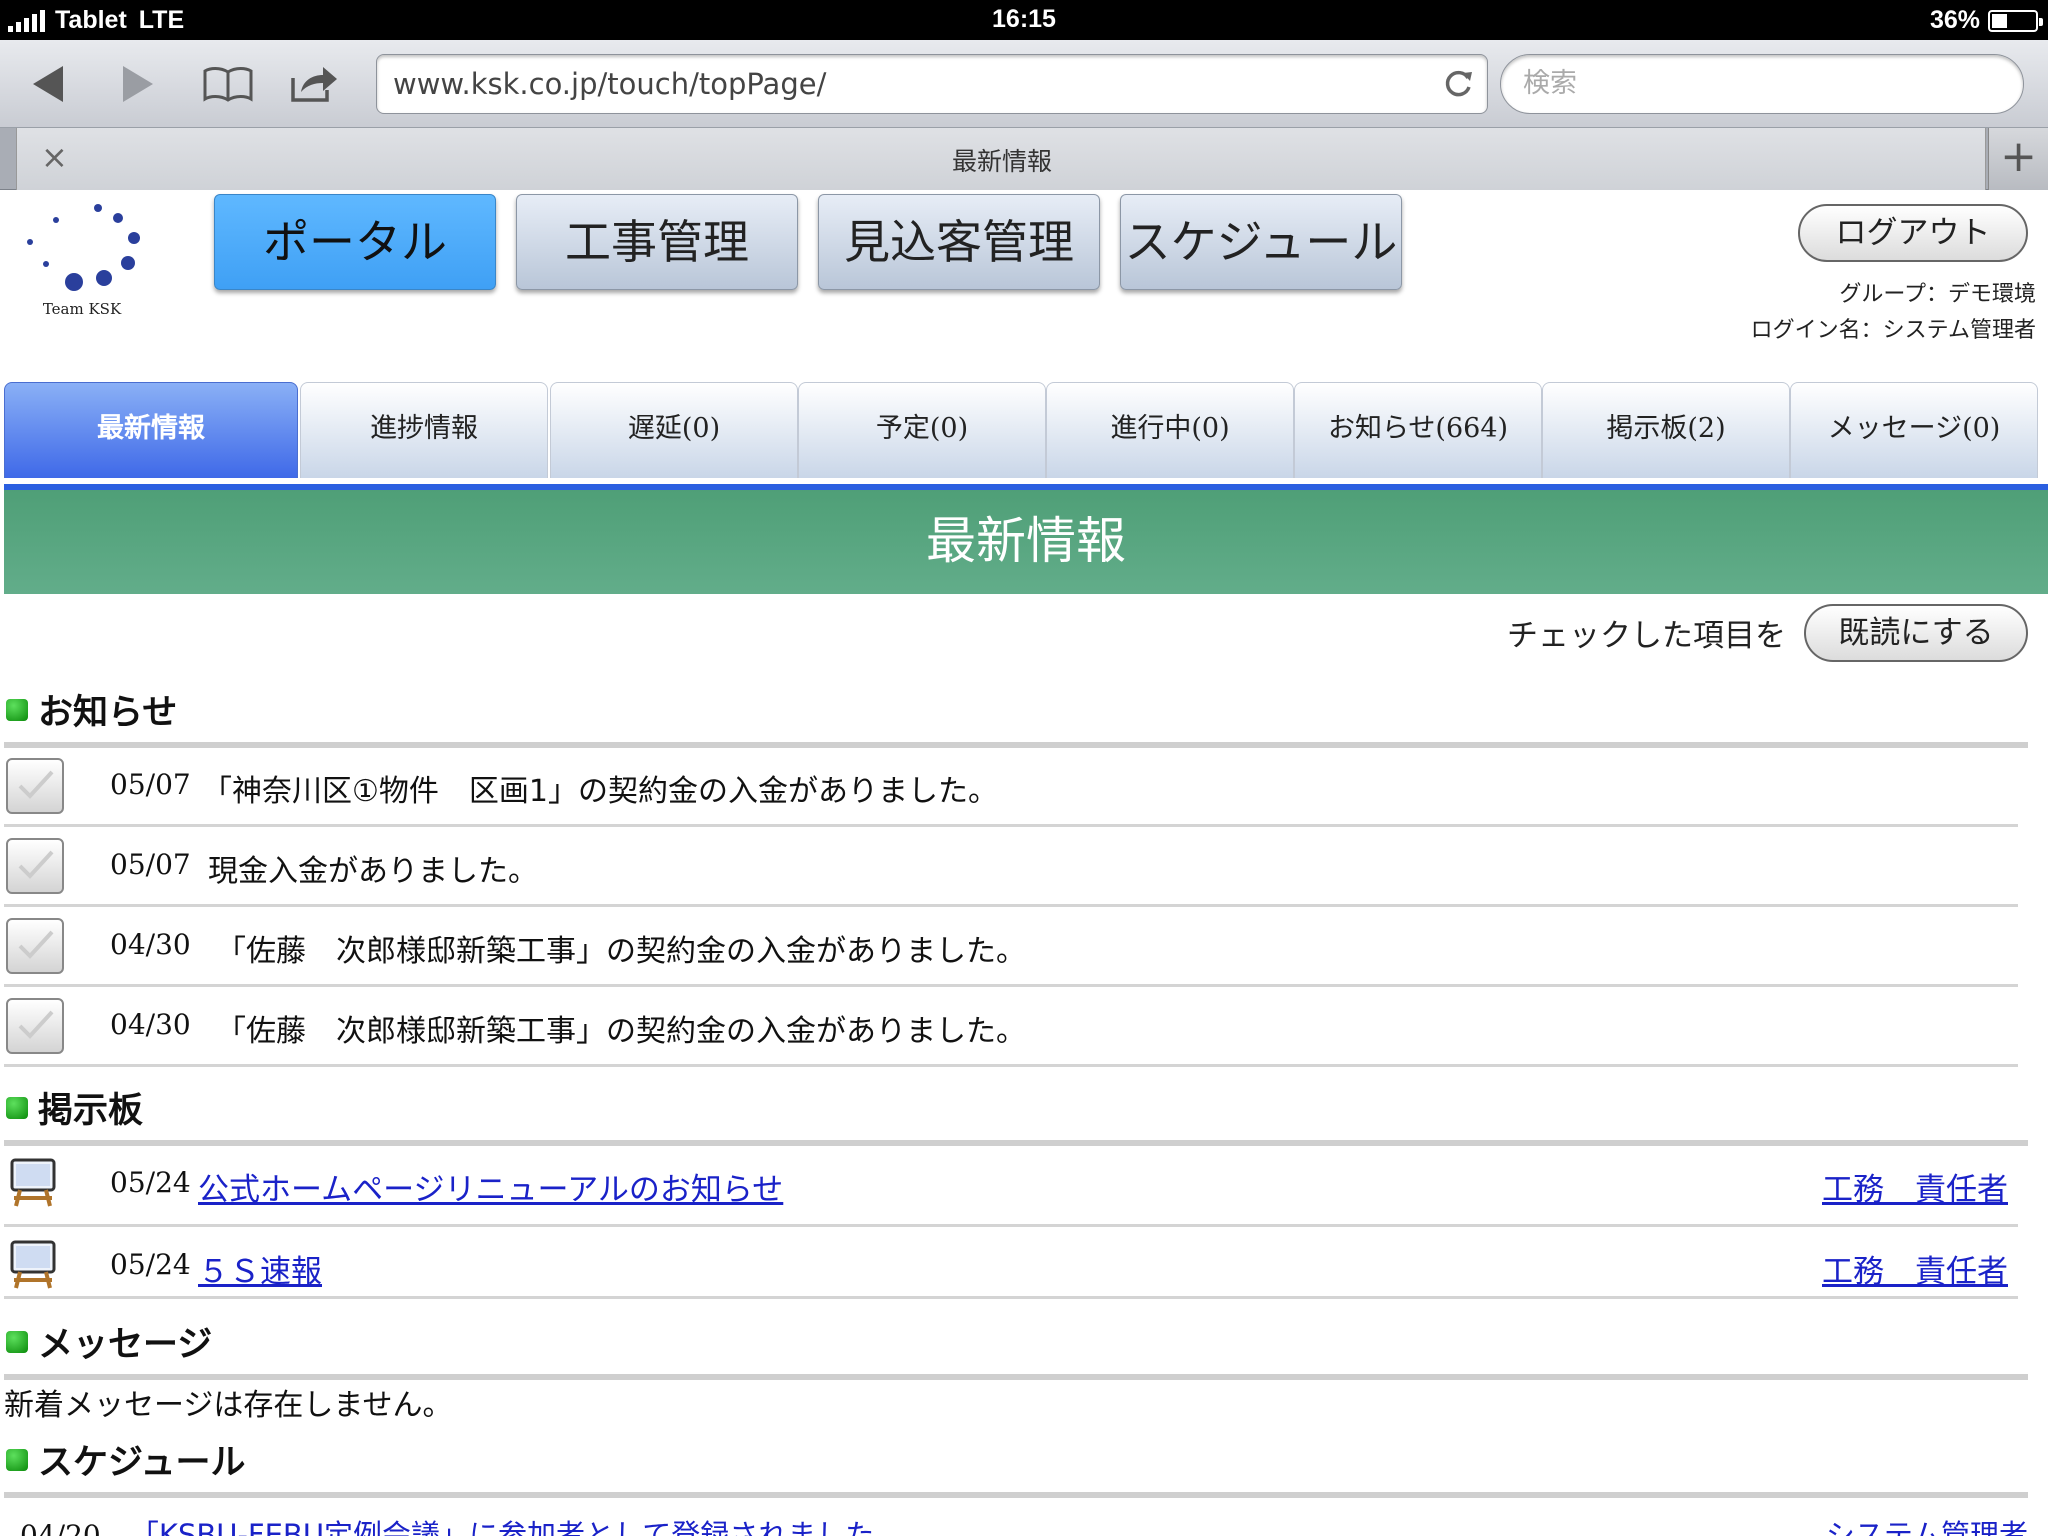 The image size is (2048, 1536). What do you see at coordinates (355, 242) in the screenshot?
I see `nav-portal: ポータル` at bounding box center [355, 242].